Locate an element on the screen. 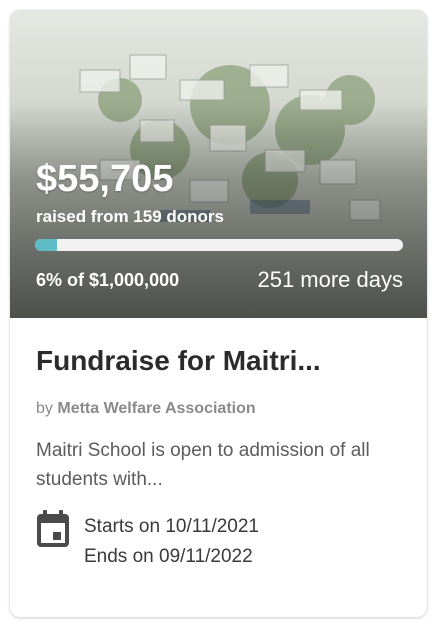  progress-bar is located at coordinates (219, 245).